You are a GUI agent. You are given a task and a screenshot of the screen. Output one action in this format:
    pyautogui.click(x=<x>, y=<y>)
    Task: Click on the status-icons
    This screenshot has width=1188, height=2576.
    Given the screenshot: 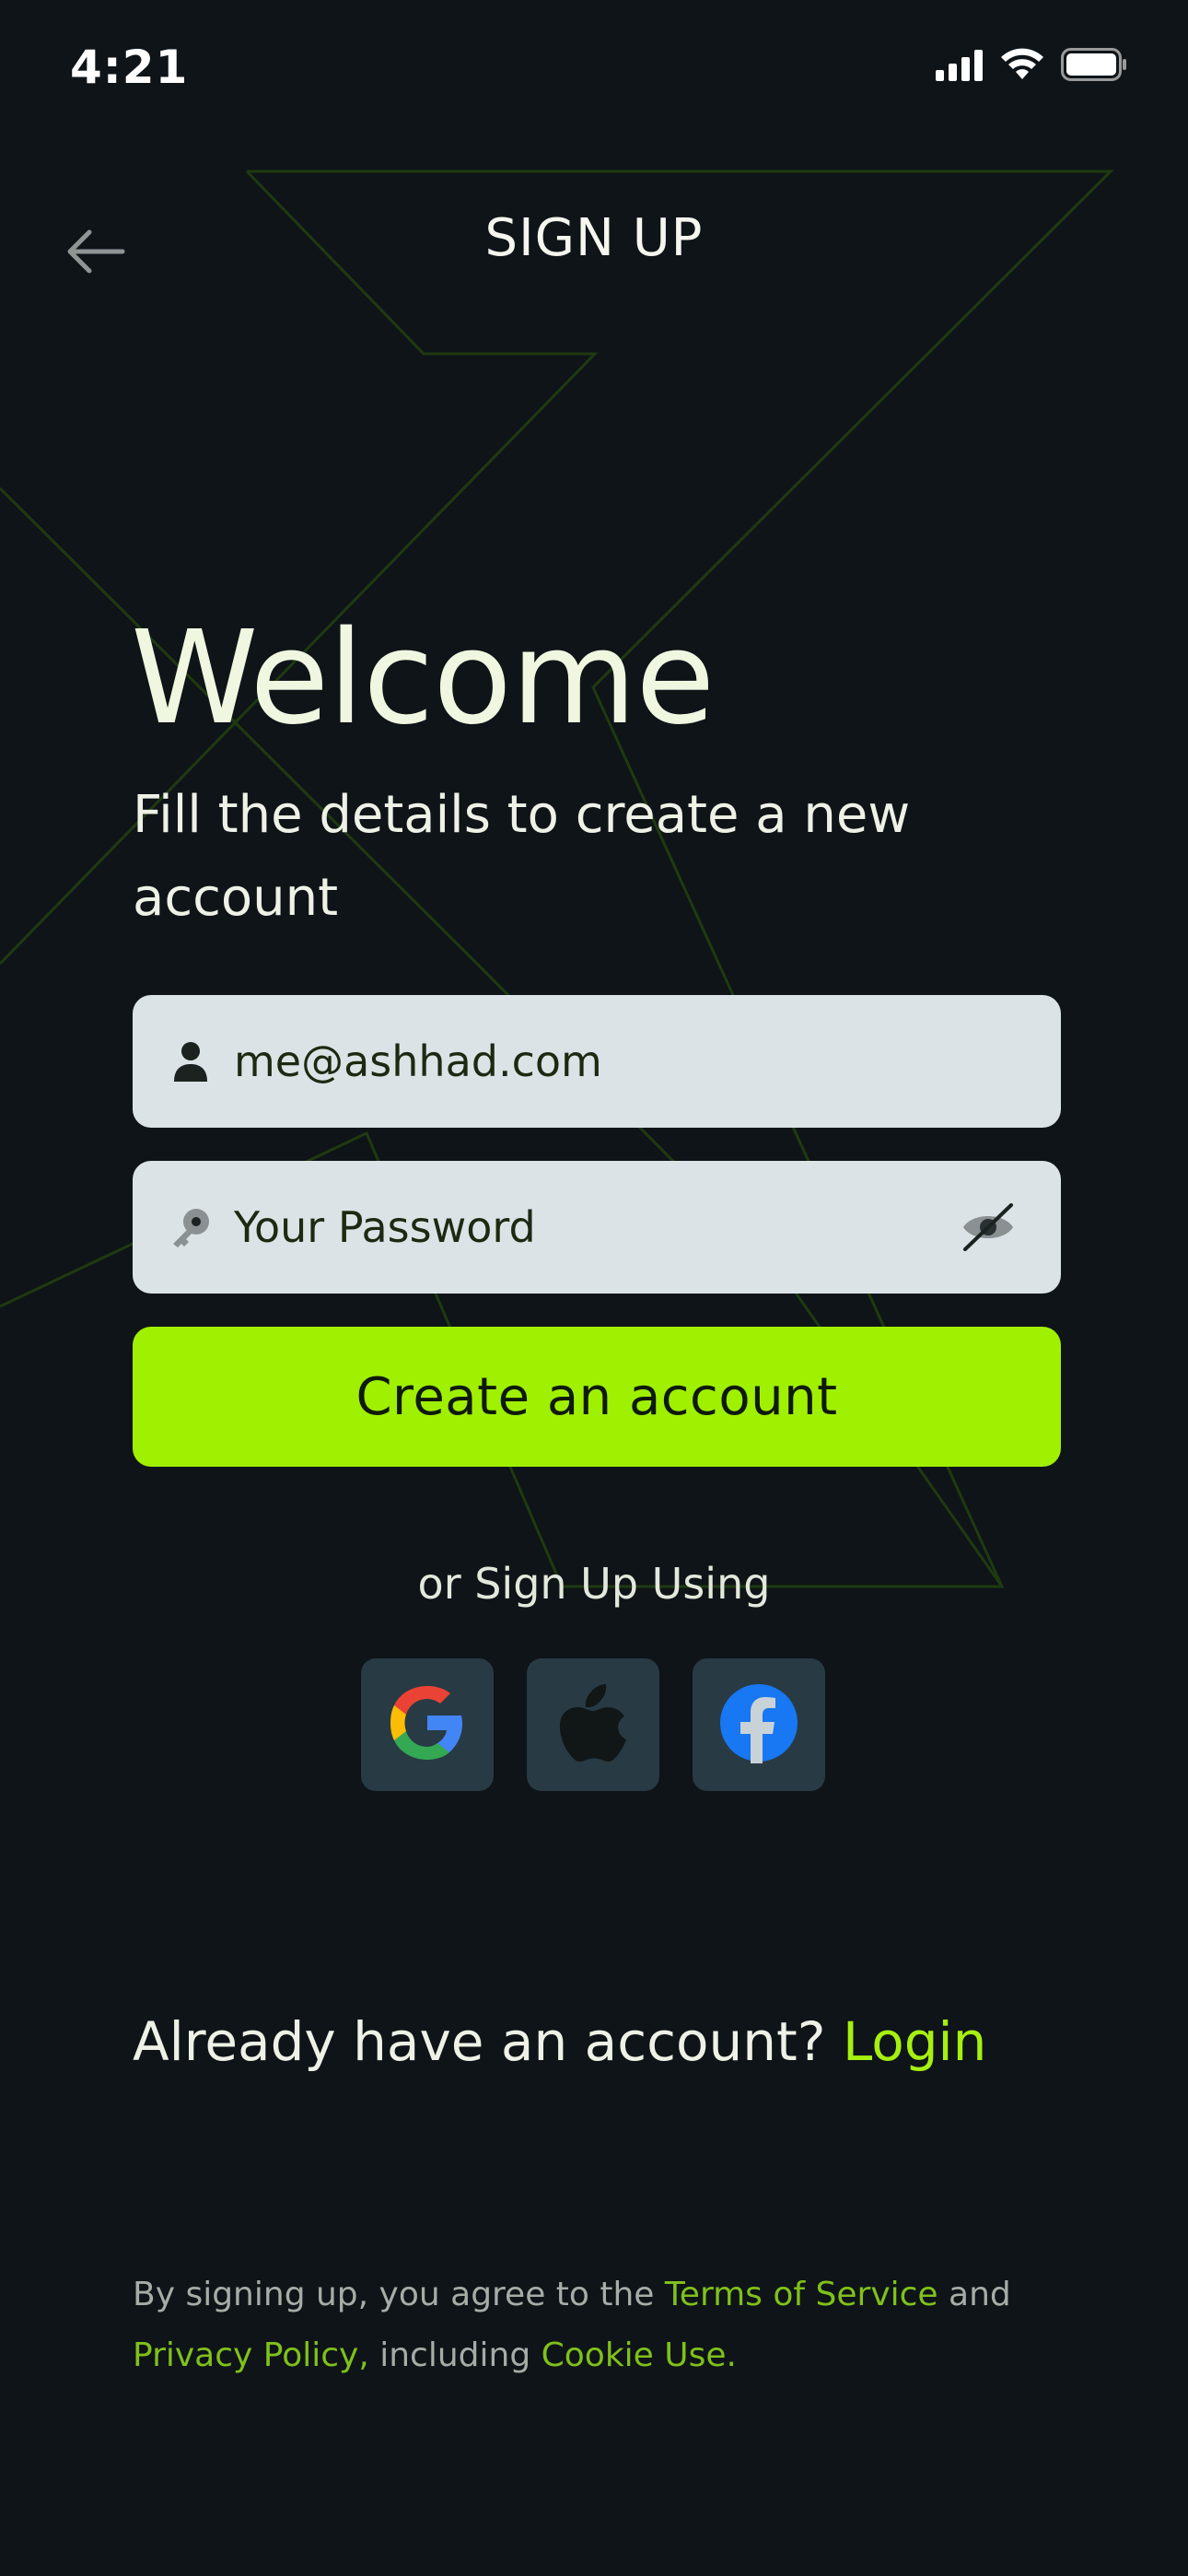 What is the action you would take?
    pyautogui.click(x=1031, y=66)
    